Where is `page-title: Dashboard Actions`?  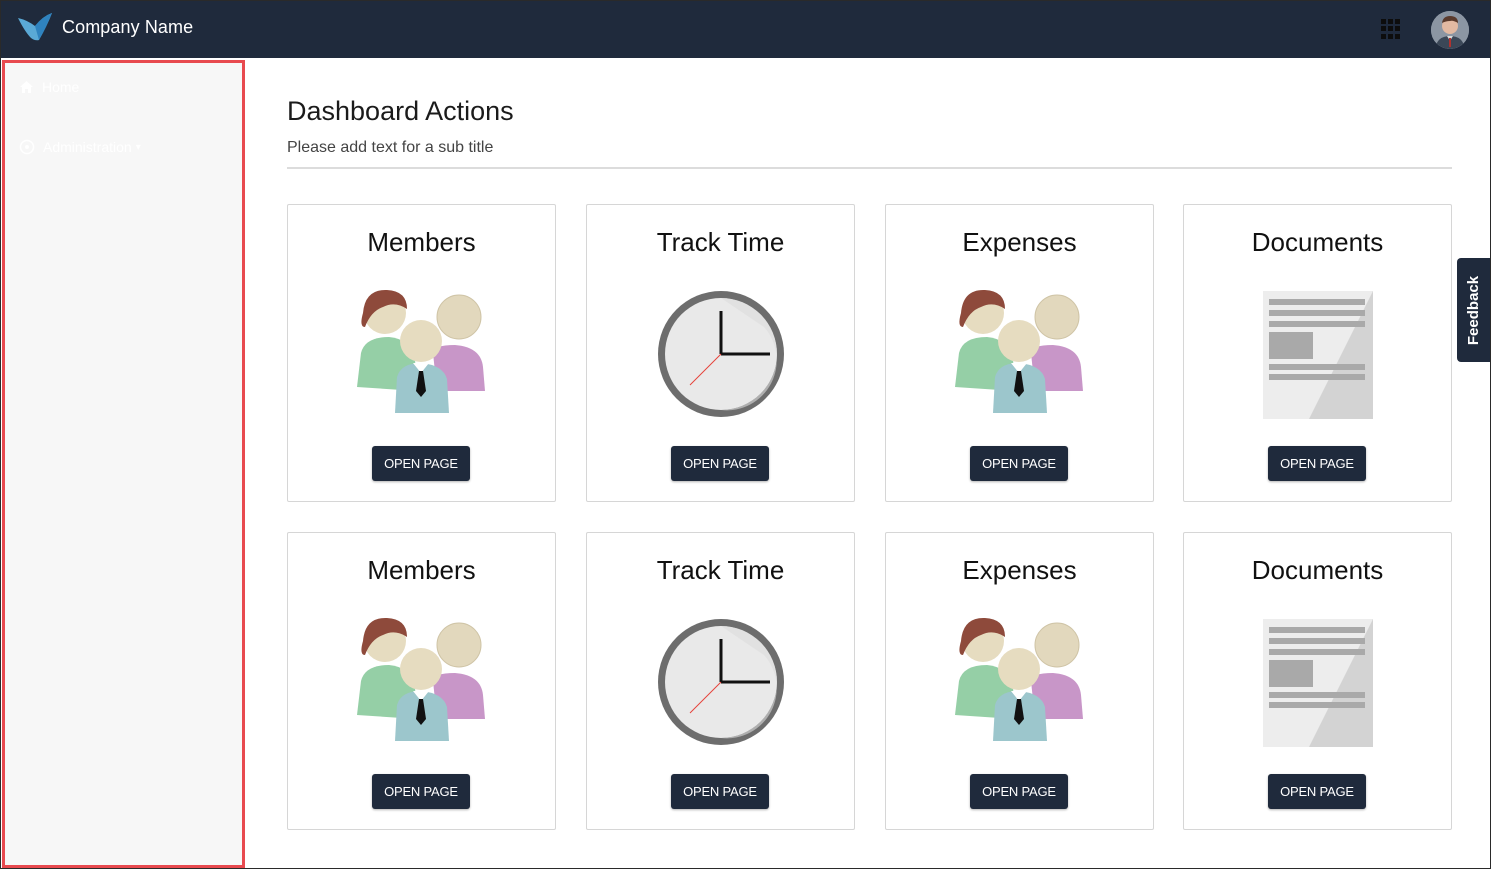 page-title: Dashboard Actions is located at coordinates (400, 111).